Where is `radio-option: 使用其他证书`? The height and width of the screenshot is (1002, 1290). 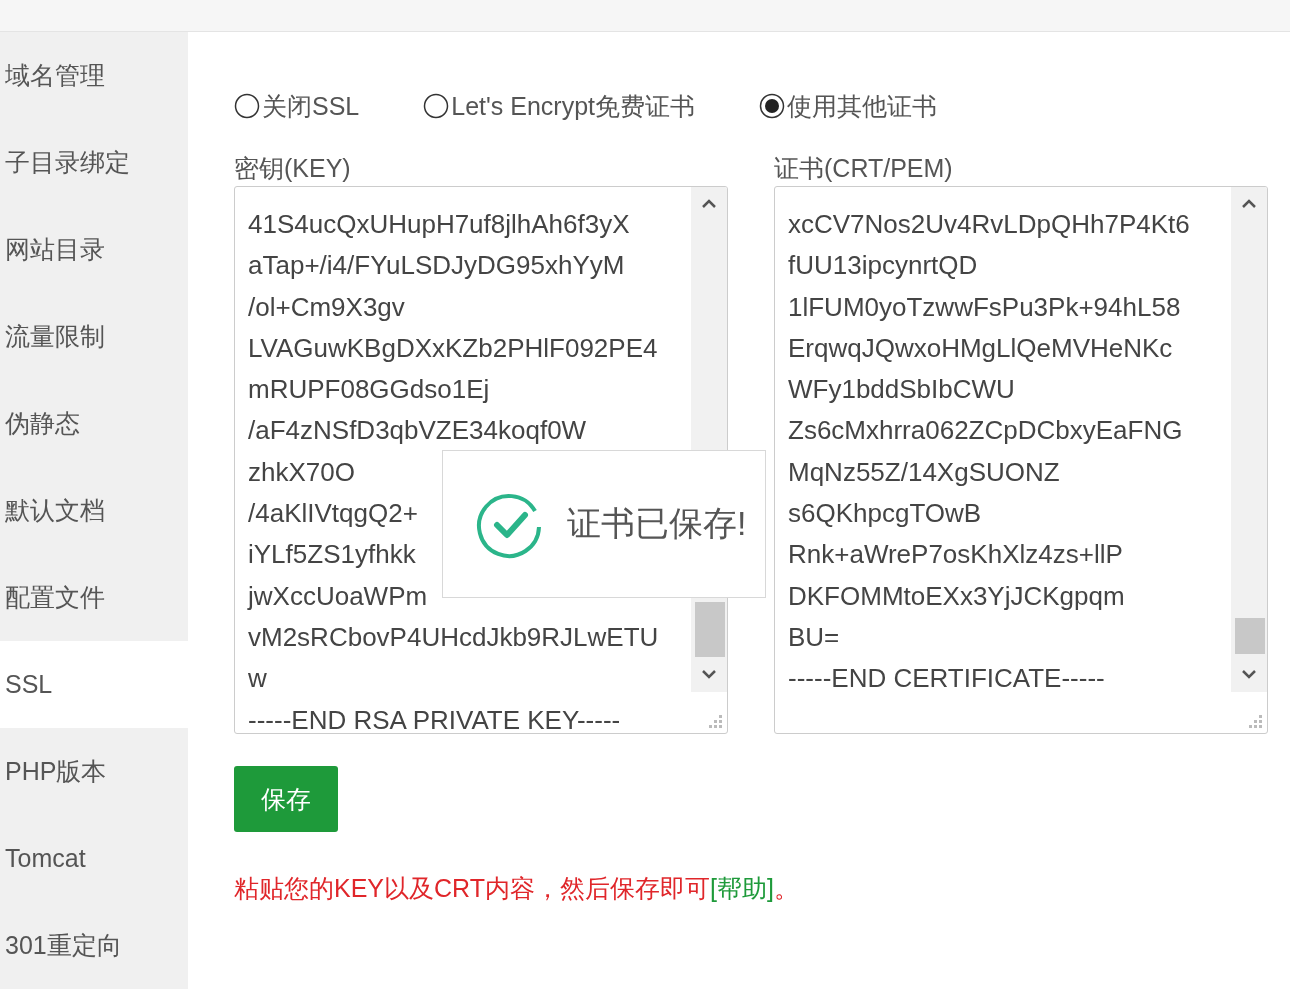 radio-option: 使用其他证书 is located at coordinates (848, 106).